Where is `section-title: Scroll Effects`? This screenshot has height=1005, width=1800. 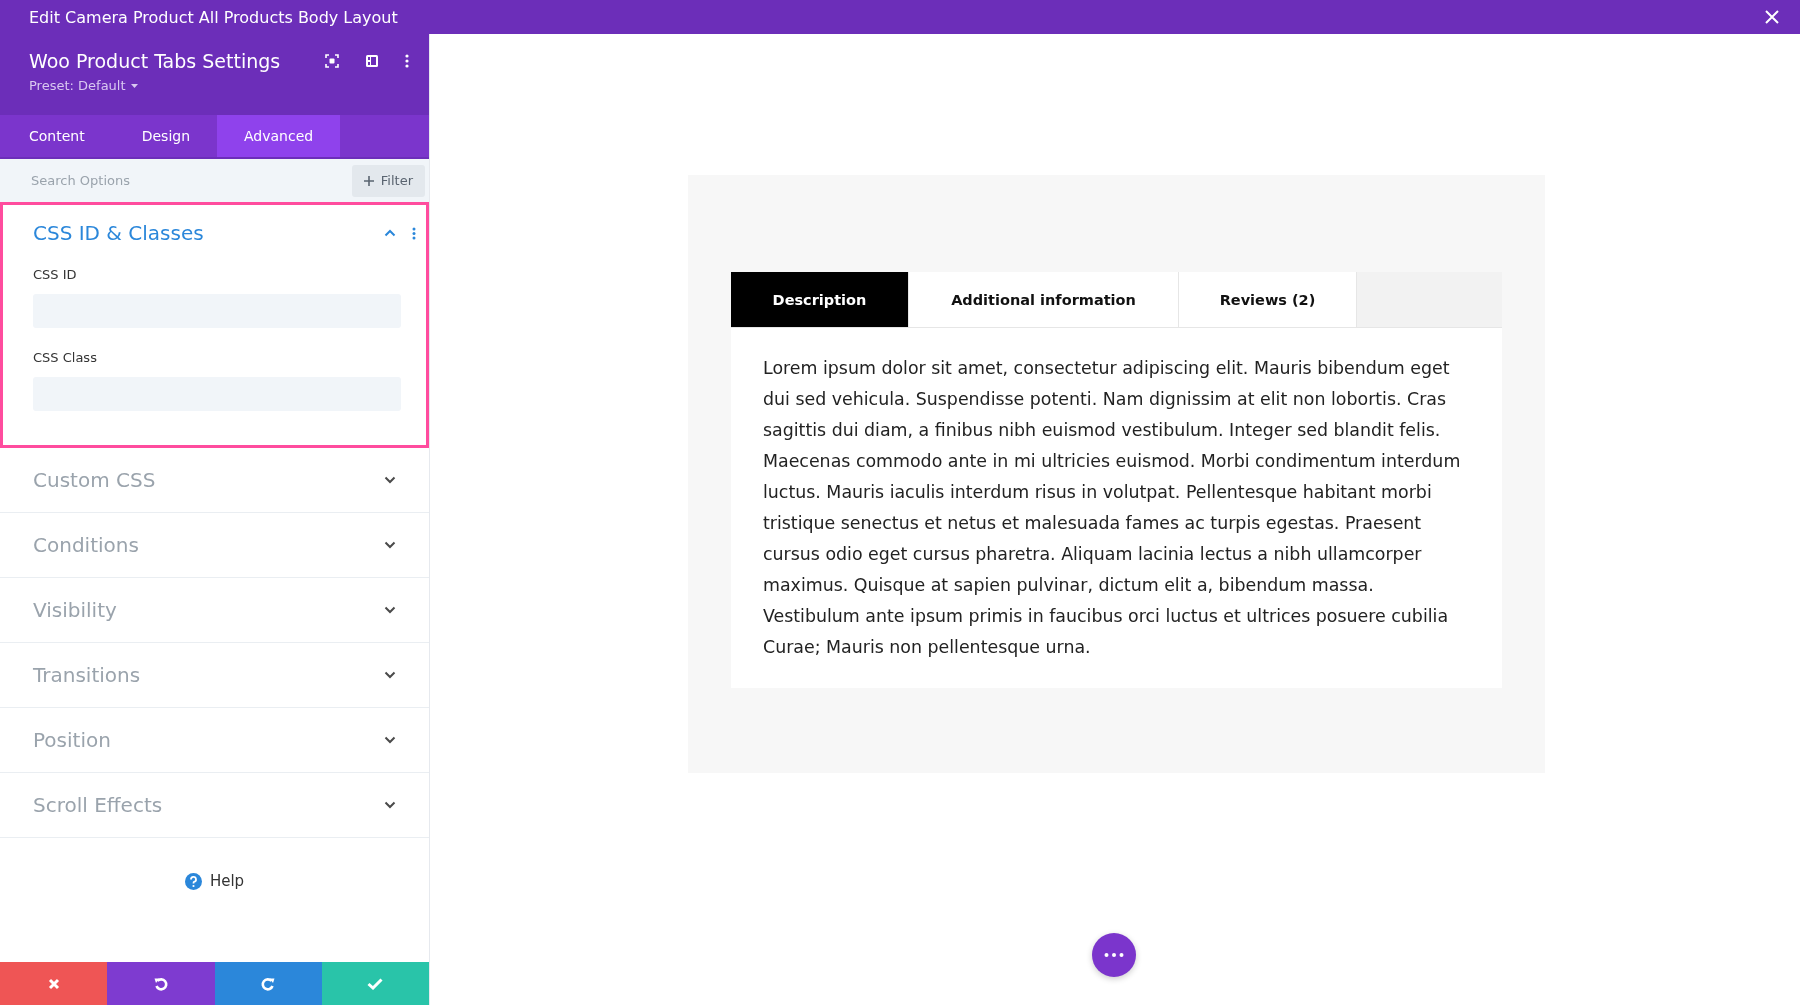
section-title: Scroll Effects is located at coordinates (98, 805).